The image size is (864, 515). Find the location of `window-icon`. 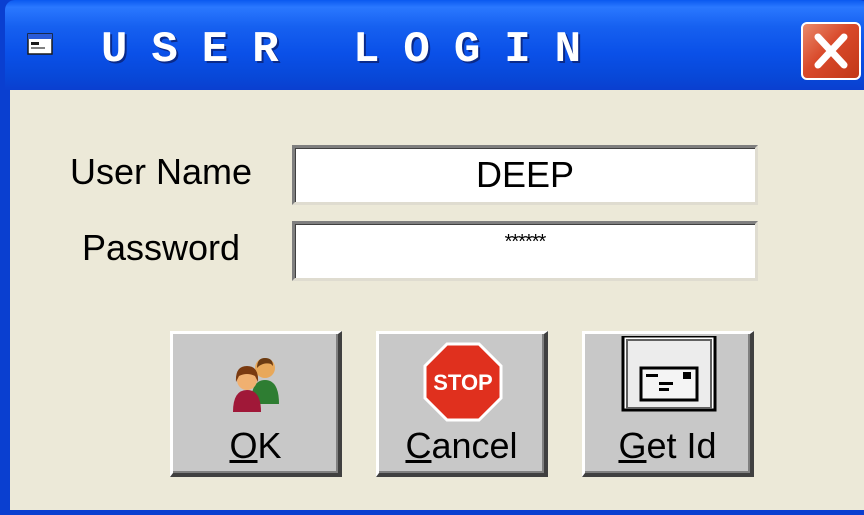

window-icon is located at coordinates (40, 44).